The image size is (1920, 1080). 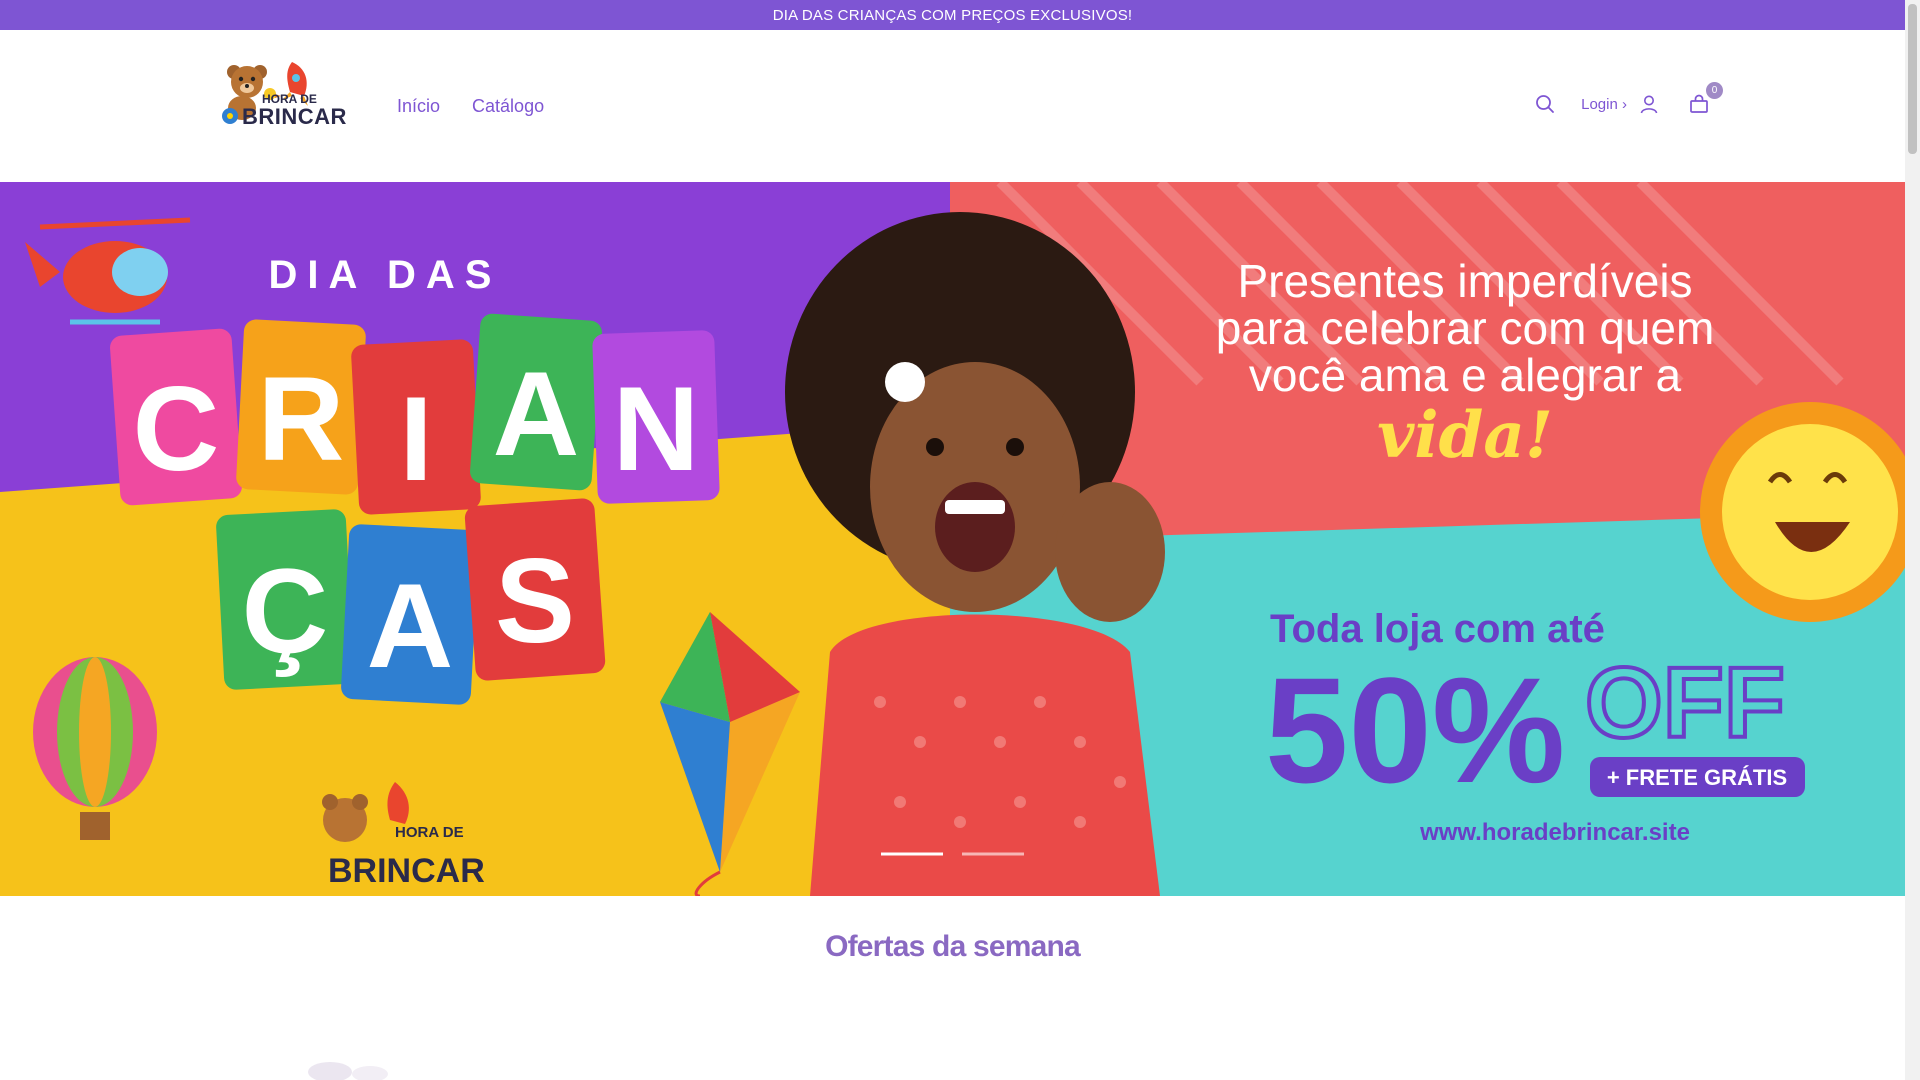 What do you see at coordinates (508, 106) in the screenshot?
I see `nav-catalogo: Catálogo` at bounding box center [508, 106].